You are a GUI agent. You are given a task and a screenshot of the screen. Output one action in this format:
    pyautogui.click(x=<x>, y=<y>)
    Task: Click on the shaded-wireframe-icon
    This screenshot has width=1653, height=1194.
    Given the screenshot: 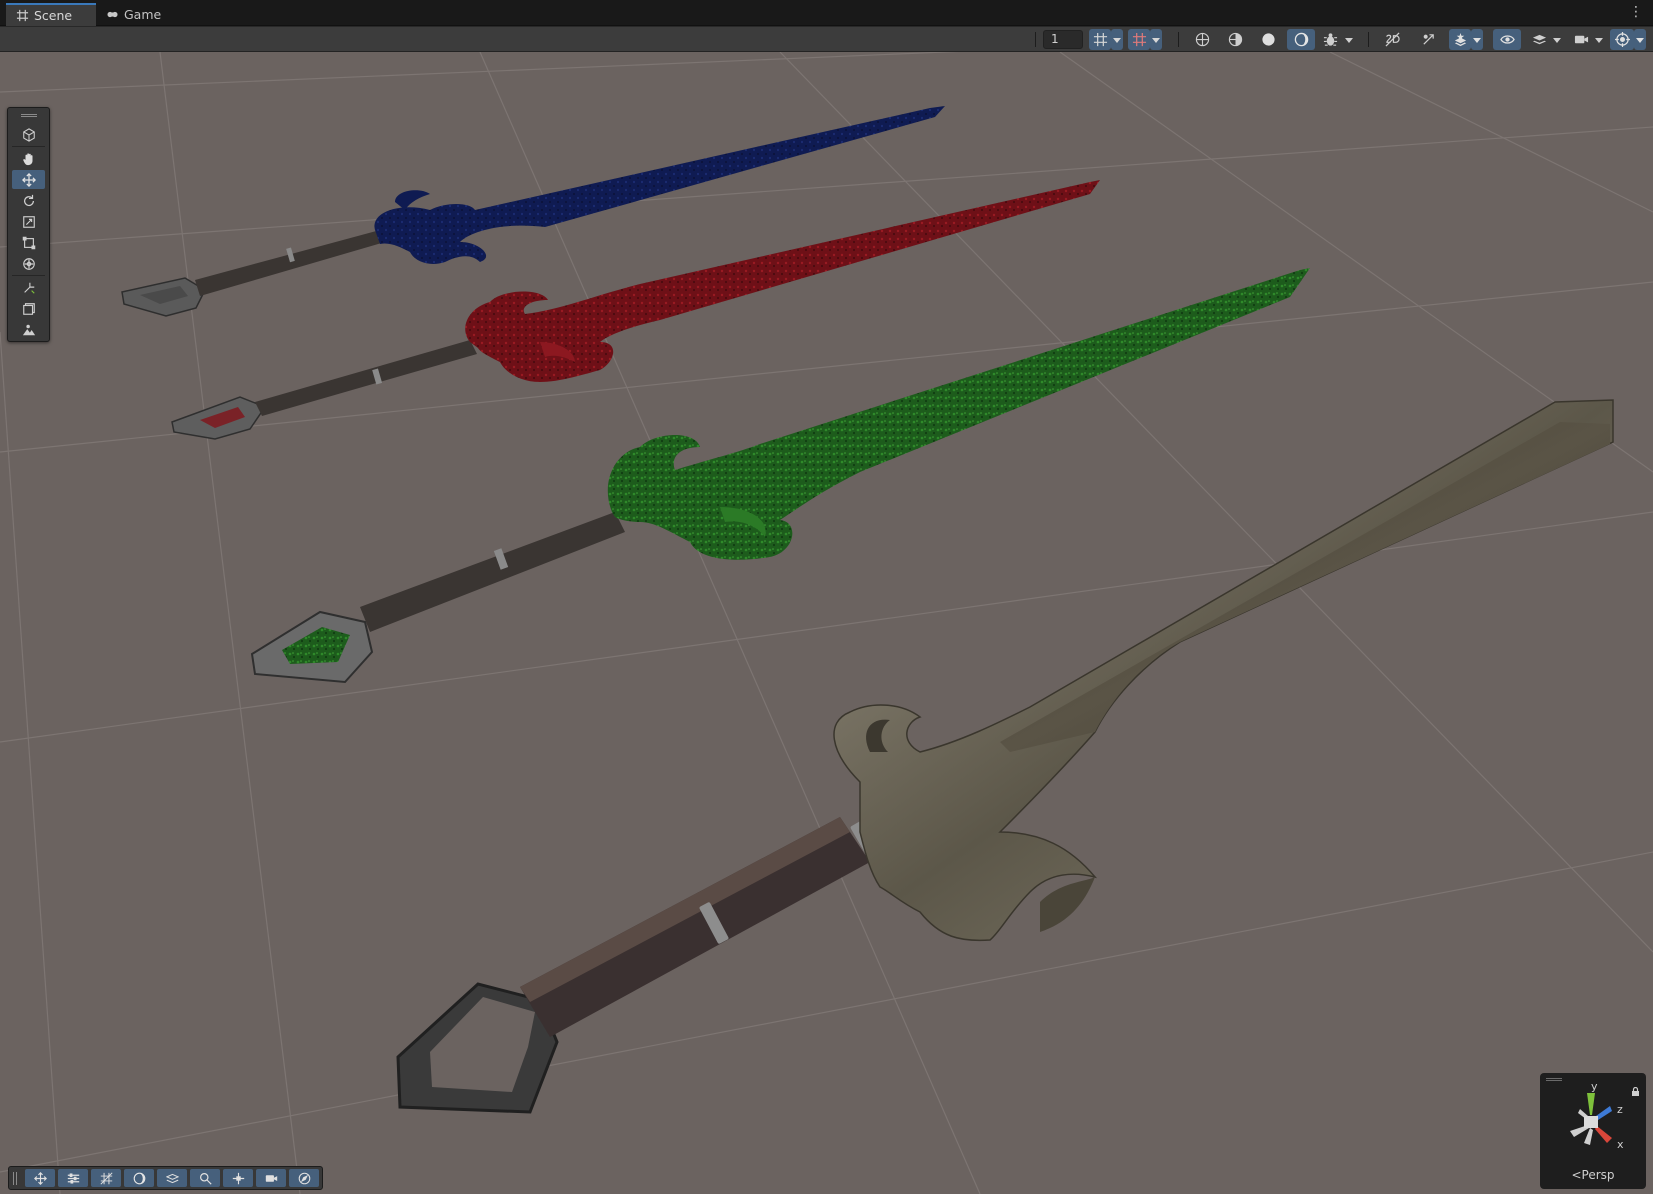 What is the action you would take?
    pyautogui.click(x=1235, y=39)
    